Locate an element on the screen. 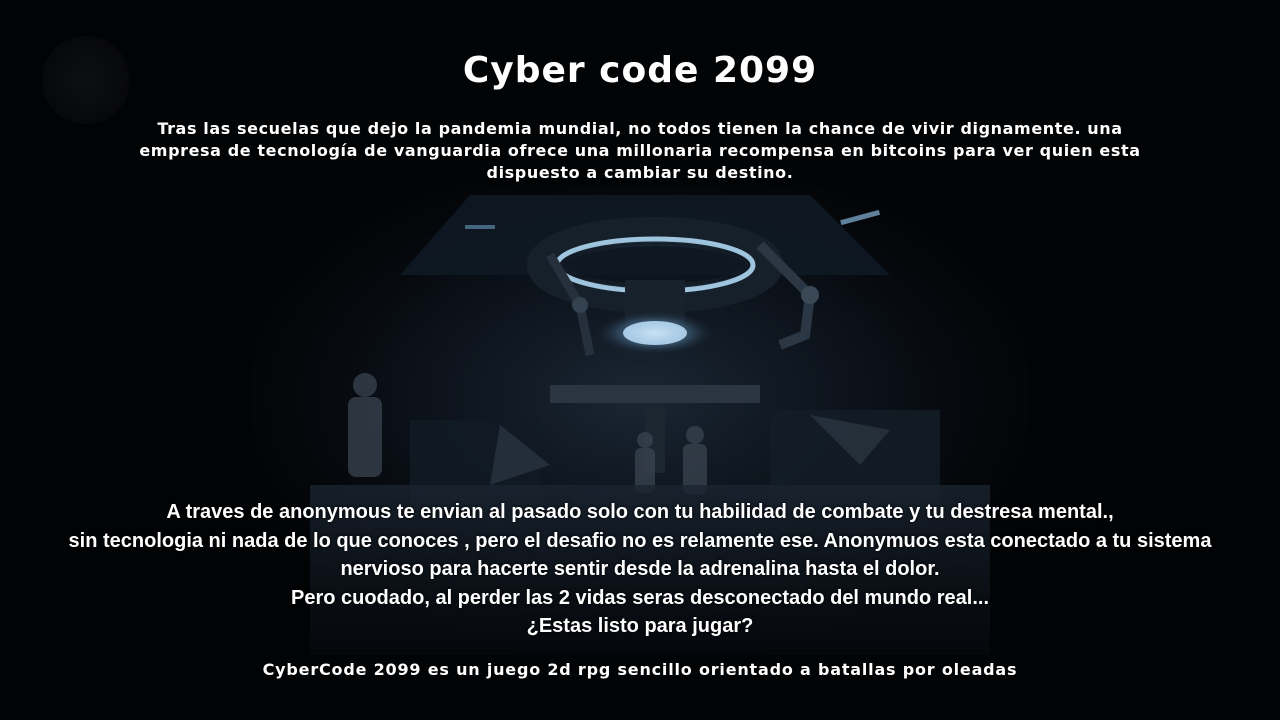 The image size is (1280, 720). intro-line: dispuesto a cambiar su destino. is located at coordinates (640, 172).